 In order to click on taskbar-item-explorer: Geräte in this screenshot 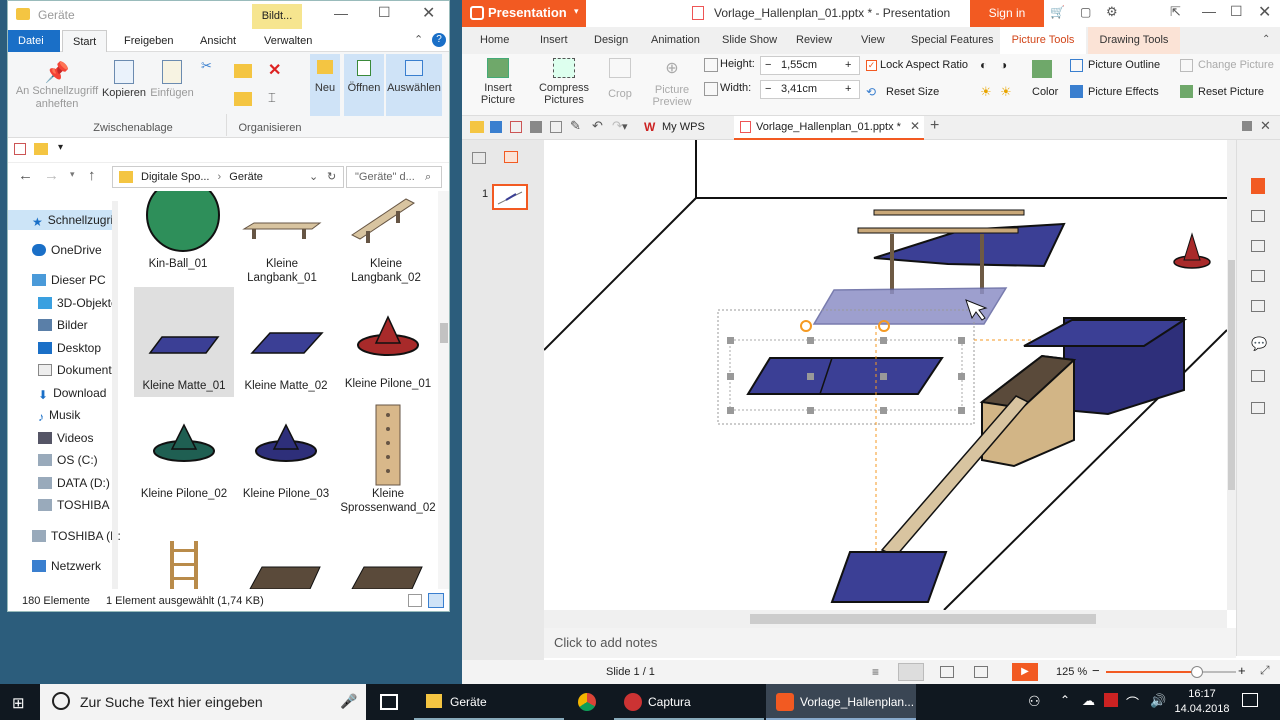, I will do `click(489, 702)`.